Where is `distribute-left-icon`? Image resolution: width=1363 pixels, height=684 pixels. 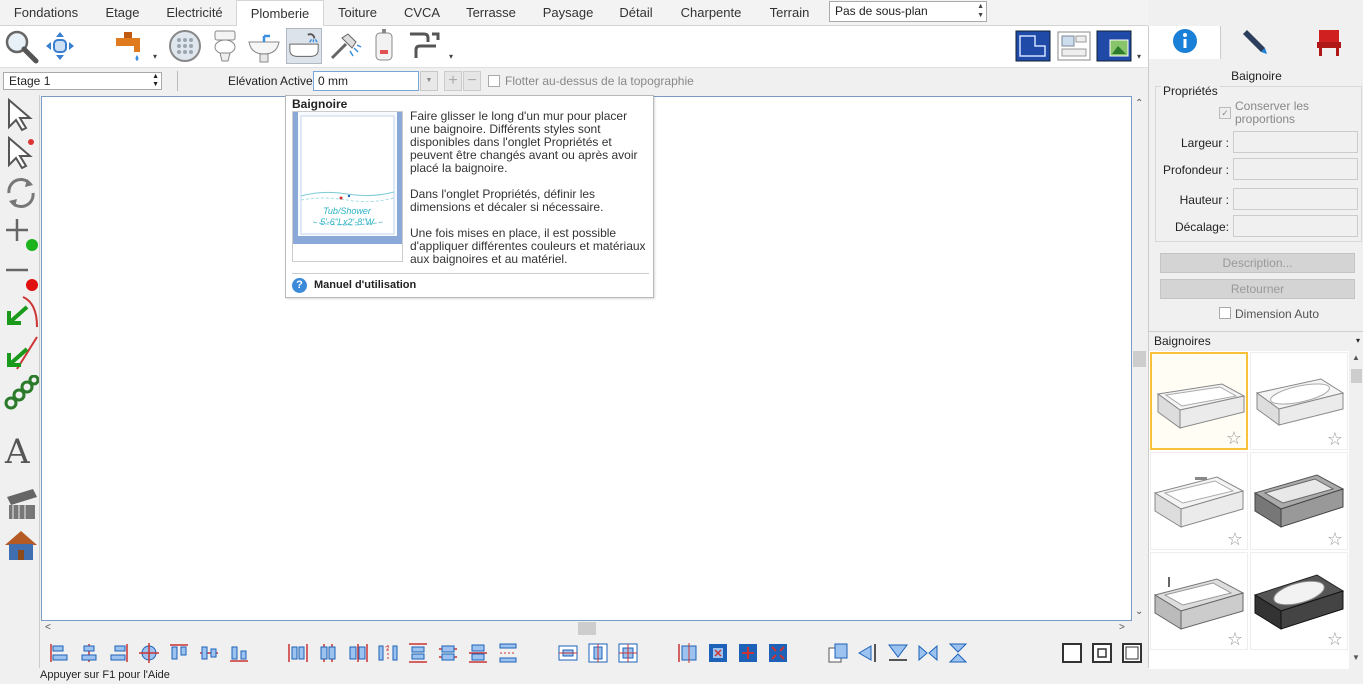
distribute-left-icon is located at coordinates (298, 653).